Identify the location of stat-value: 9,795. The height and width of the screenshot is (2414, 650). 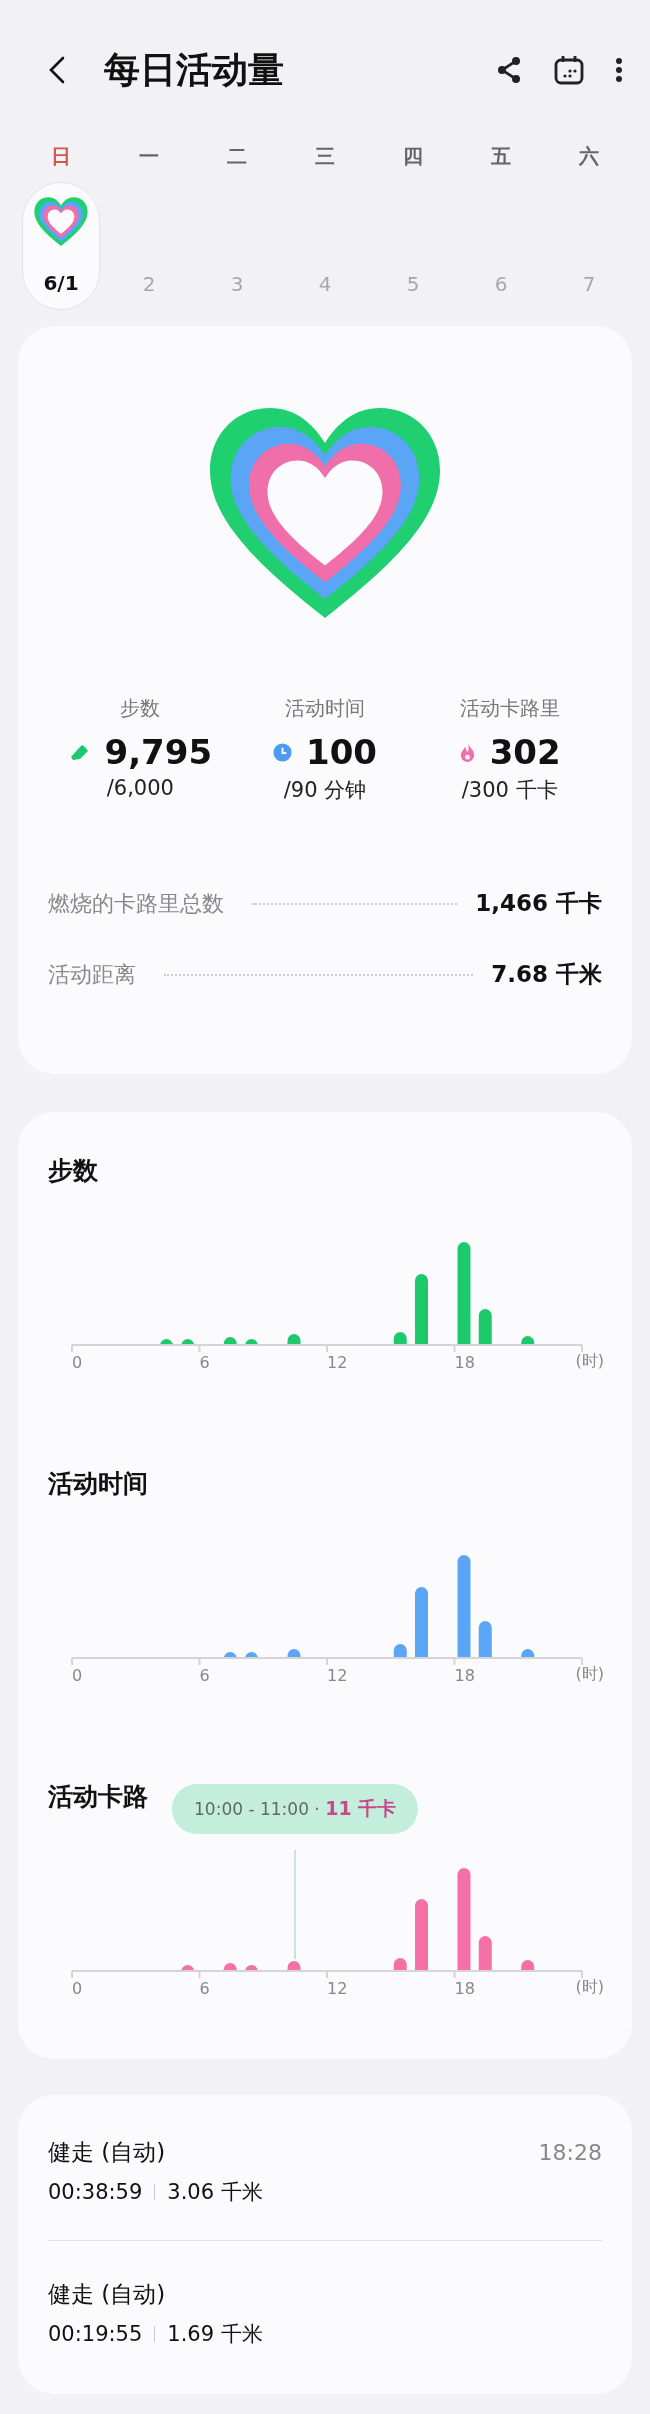
(158, 752).